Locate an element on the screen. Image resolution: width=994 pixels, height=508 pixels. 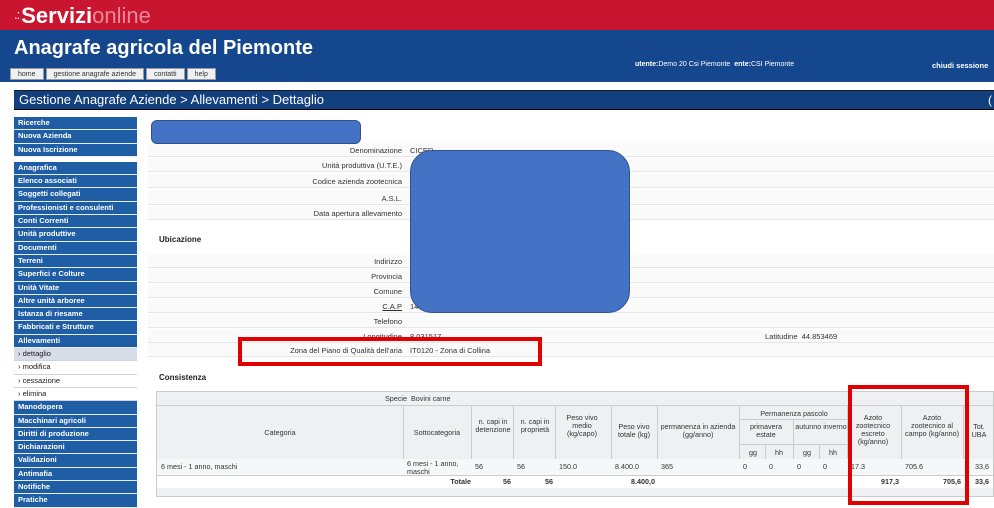
specie-value: Bovini carne is located at coordinates (431, 398).